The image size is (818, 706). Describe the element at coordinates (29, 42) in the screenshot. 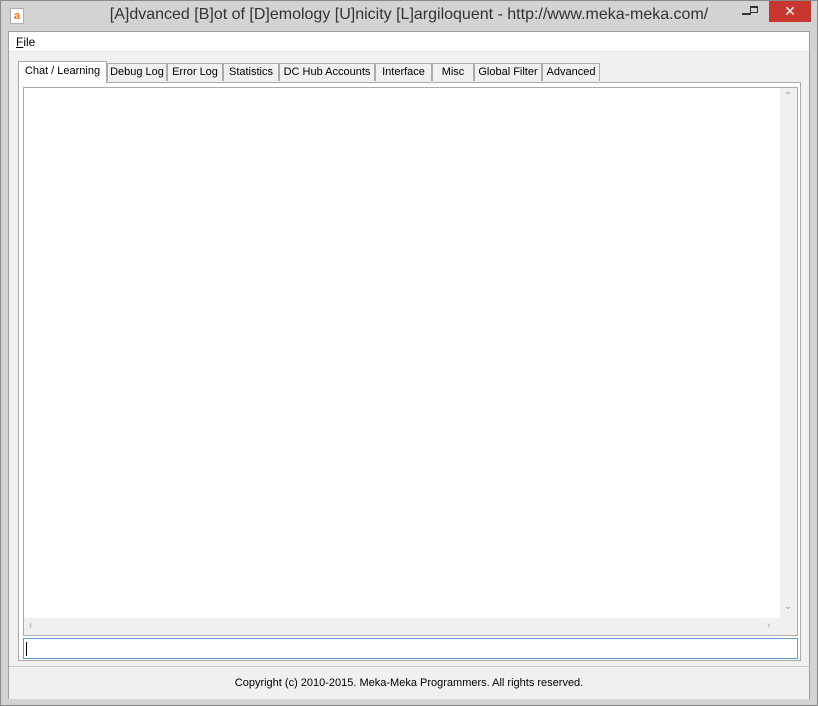

I see `menu-file-label: ile` at that location.